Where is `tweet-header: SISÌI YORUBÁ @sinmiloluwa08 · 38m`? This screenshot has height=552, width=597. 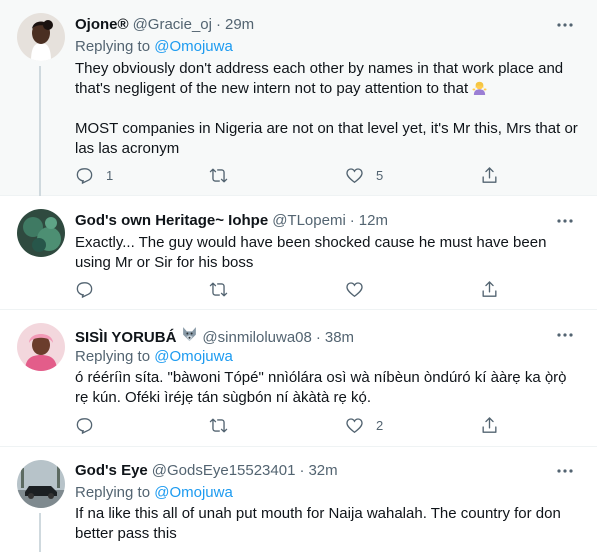
tweet-header: SISÌI YORUBÁ @sinmiloluwa08 · 38m is located at coordinates (214, 336).